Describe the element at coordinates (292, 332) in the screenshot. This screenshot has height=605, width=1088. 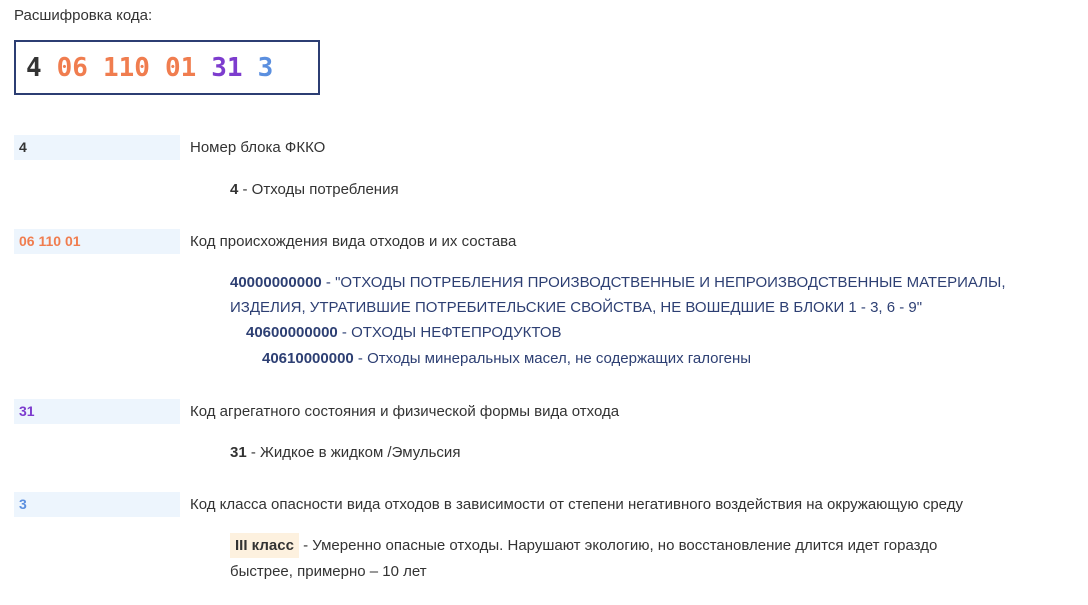
I see `entry-code: 40600000000` at that location.